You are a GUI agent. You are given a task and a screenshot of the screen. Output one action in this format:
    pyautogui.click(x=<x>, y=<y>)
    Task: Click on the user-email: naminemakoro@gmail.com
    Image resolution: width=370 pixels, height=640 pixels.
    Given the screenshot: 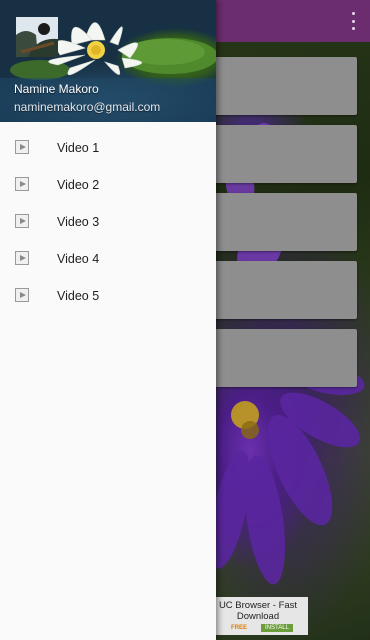 What is the action you would take?
    pyautogui.click(x=87, y=107)
    